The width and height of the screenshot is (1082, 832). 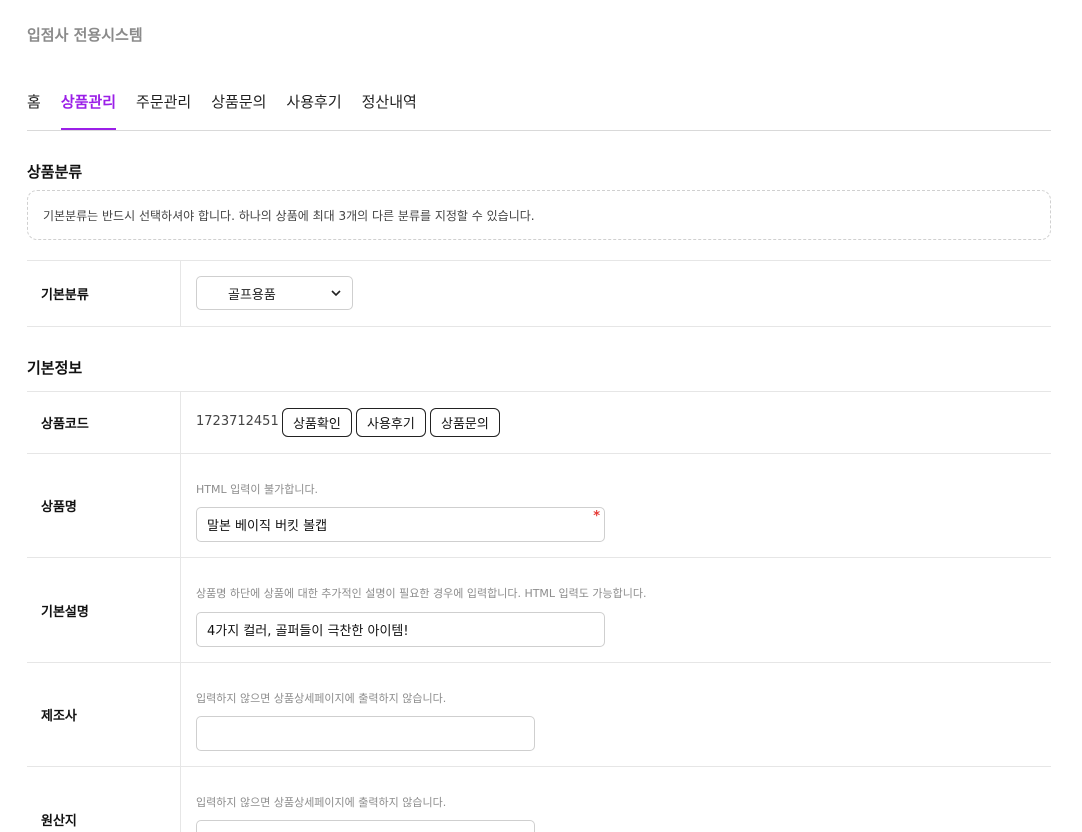 What do you see at coordinates (317, 422) in the screenshot?
I see `product-check-button: 상품확인` at bounding box center [317, 422].